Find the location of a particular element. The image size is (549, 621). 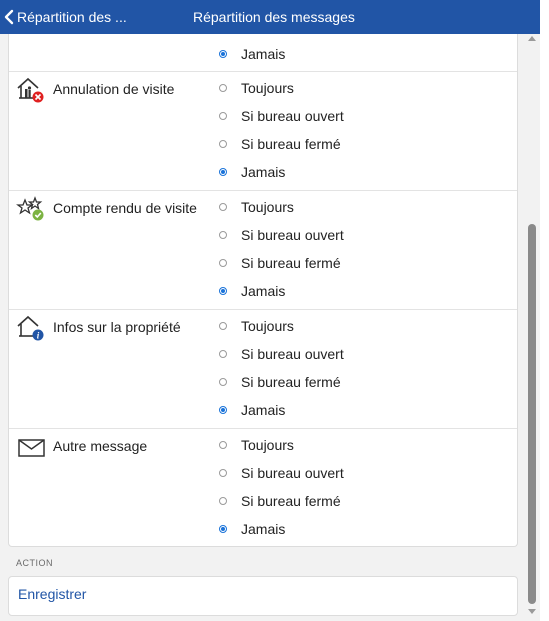

chevron-left-icon is located at coordinates (9, 17).